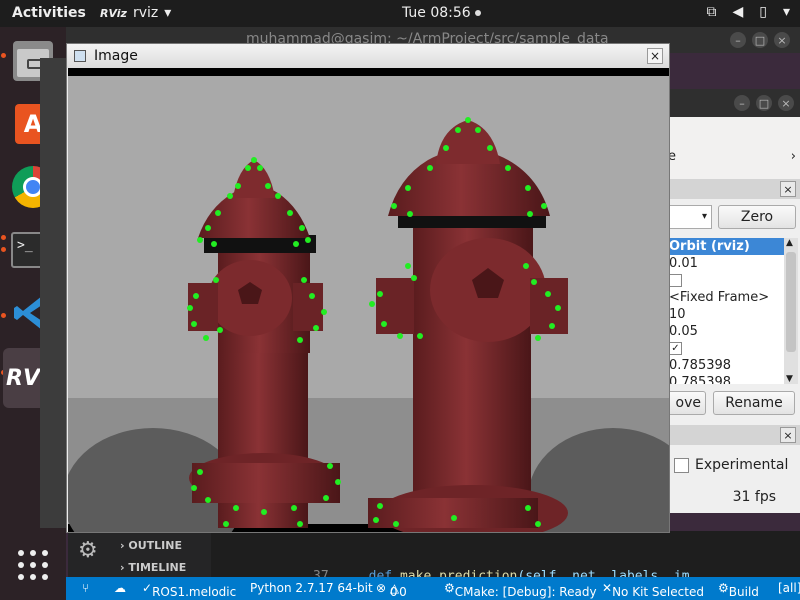 Image resolution: width=800 pixels, height=600 pixels. I want to click on app-menu: RViz rviz ▾, so click(135, 13).